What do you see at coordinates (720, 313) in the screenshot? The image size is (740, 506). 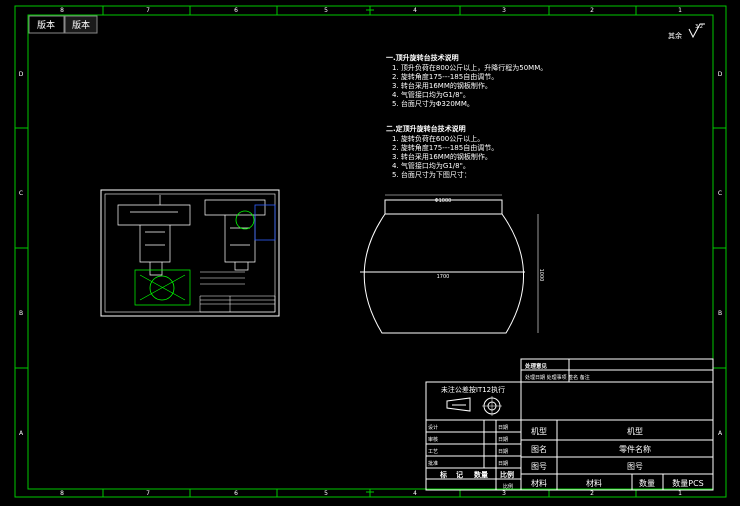 I see `zone-row-right-b: B` at bounding box center [720, 313].